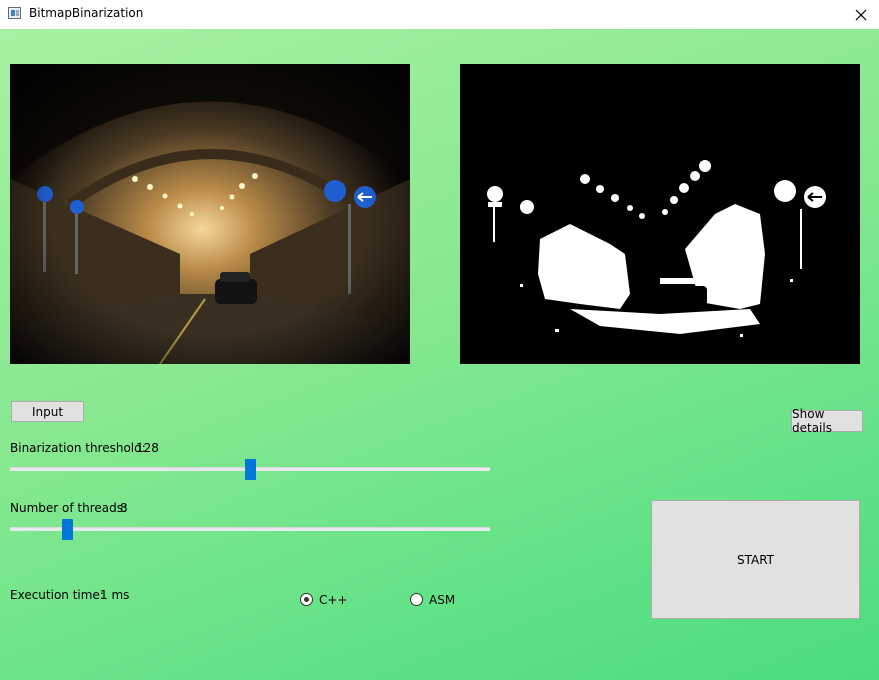  I want to click on radio-asm-label: ASM, so click(442, 600).